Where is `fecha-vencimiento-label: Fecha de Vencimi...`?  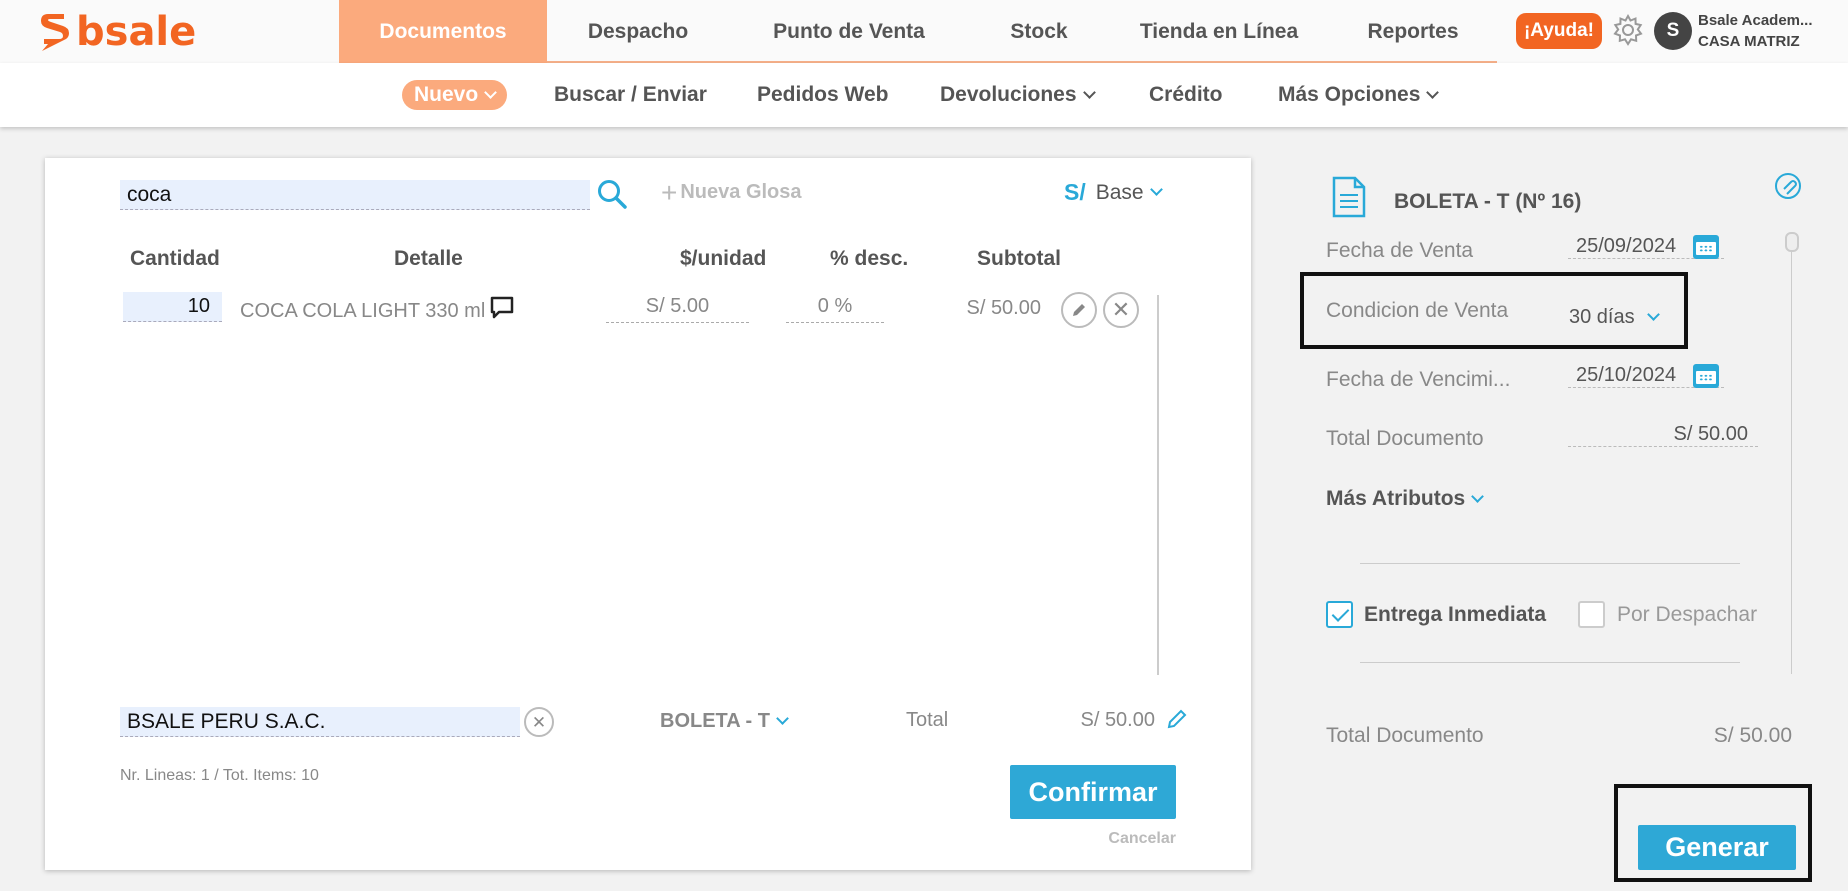 fecha-vencimiento-label: Fecha de Vencimi... is located at coordinates (1418, 379).